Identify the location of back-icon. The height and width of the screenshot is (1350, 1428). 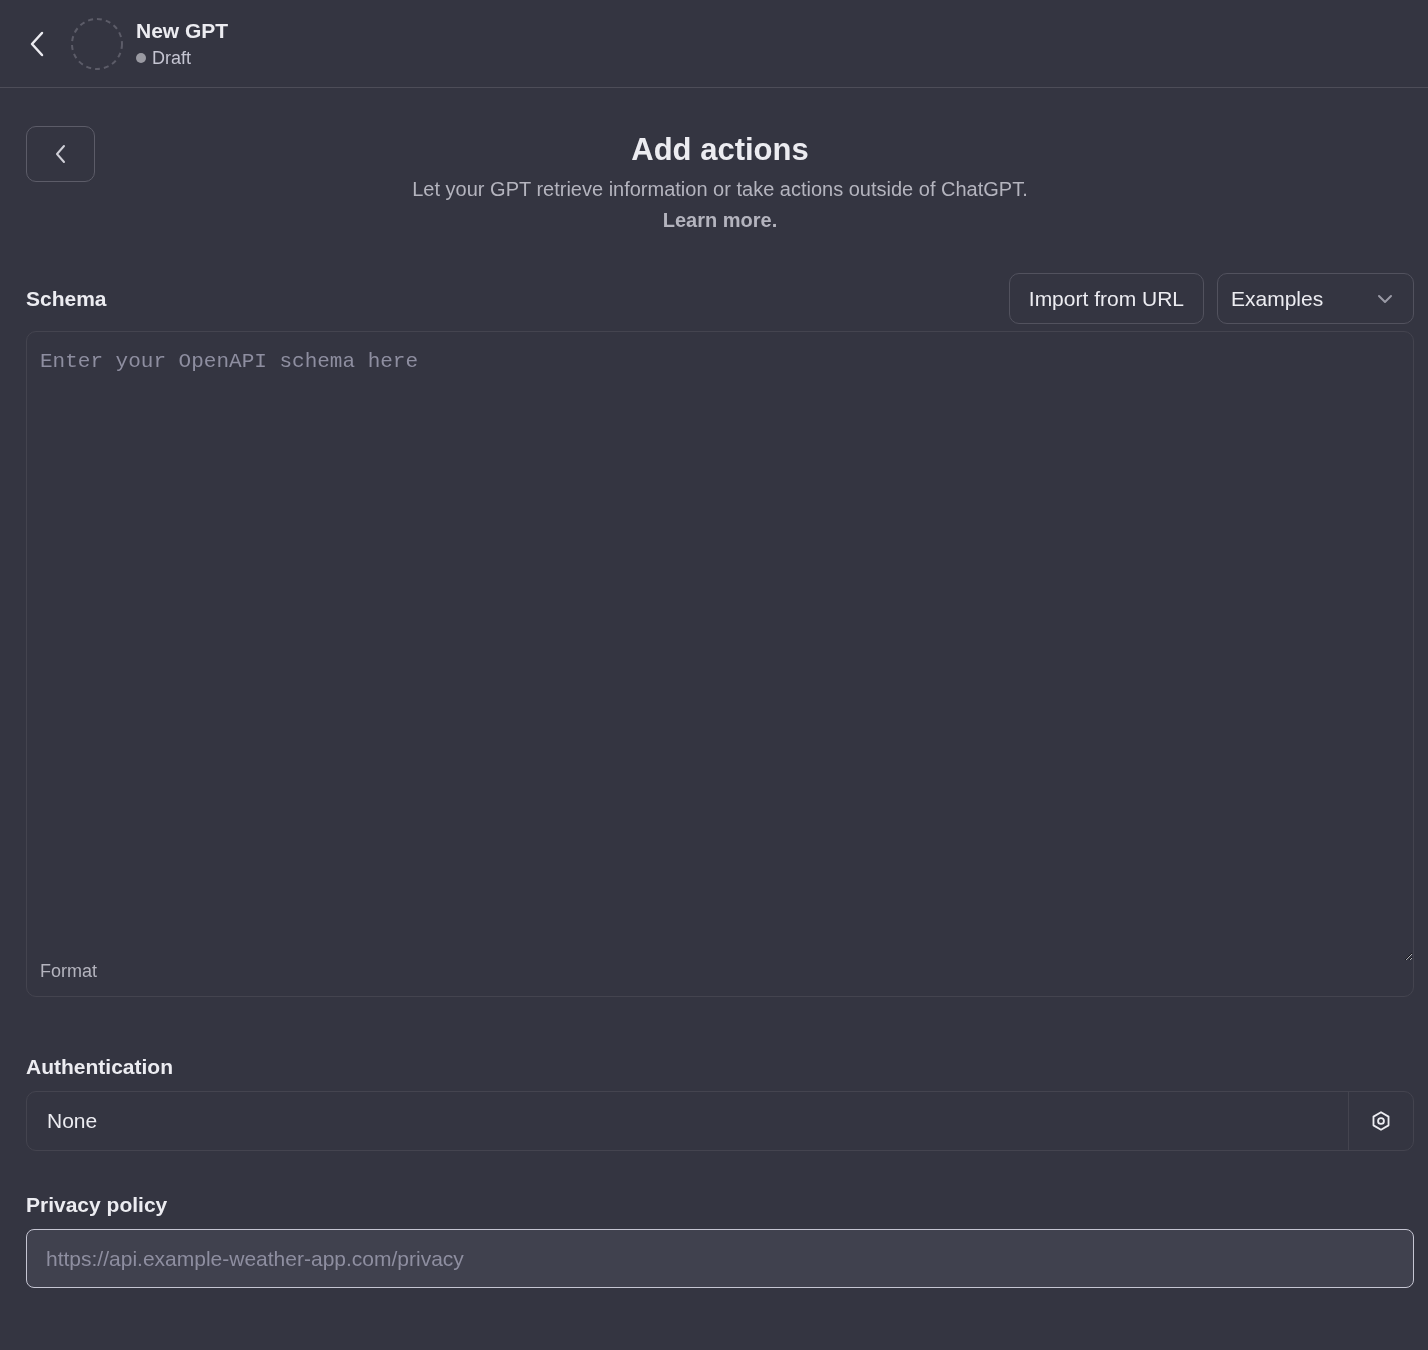
(37, 43).